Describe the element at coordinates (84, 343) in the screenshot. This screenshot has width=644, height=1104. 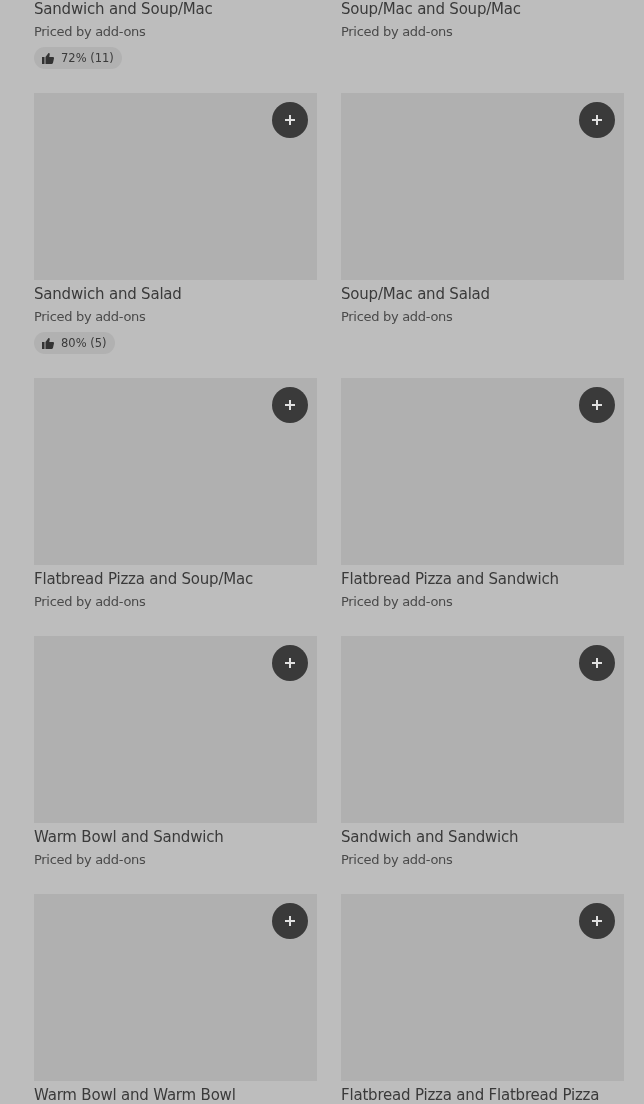
I see `rating-text: 80% (5)` at that location.